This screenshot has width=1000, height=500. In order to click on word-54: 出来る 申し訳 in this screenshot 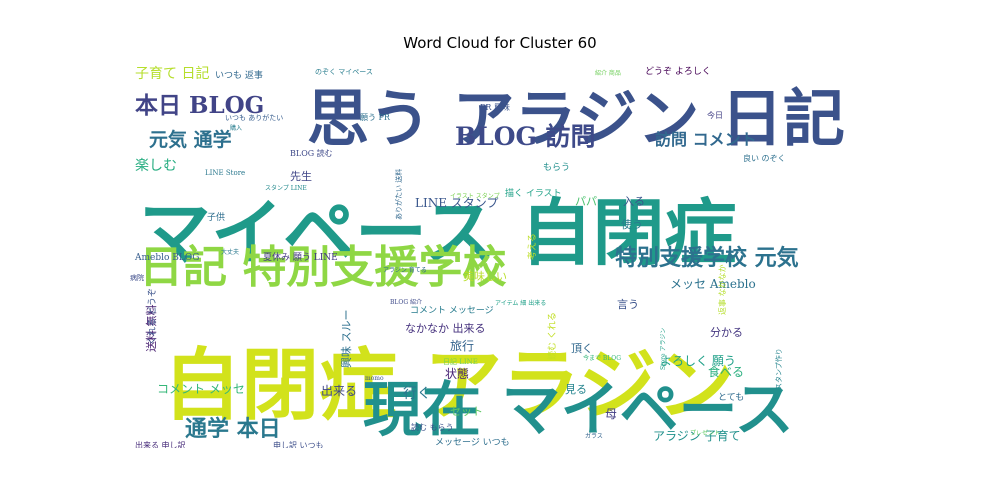, I will do `click(160, 444)`.